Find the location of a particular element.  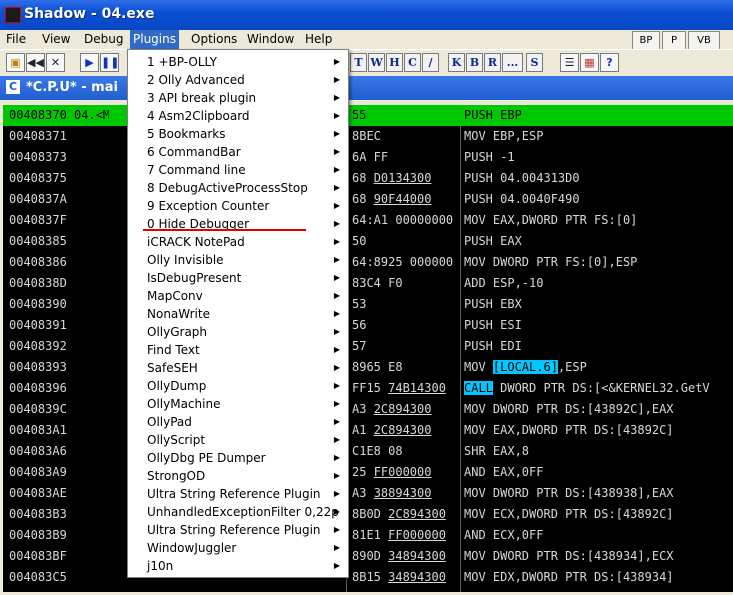

address-cell: 00408393 is located at coordinates (38, 367).